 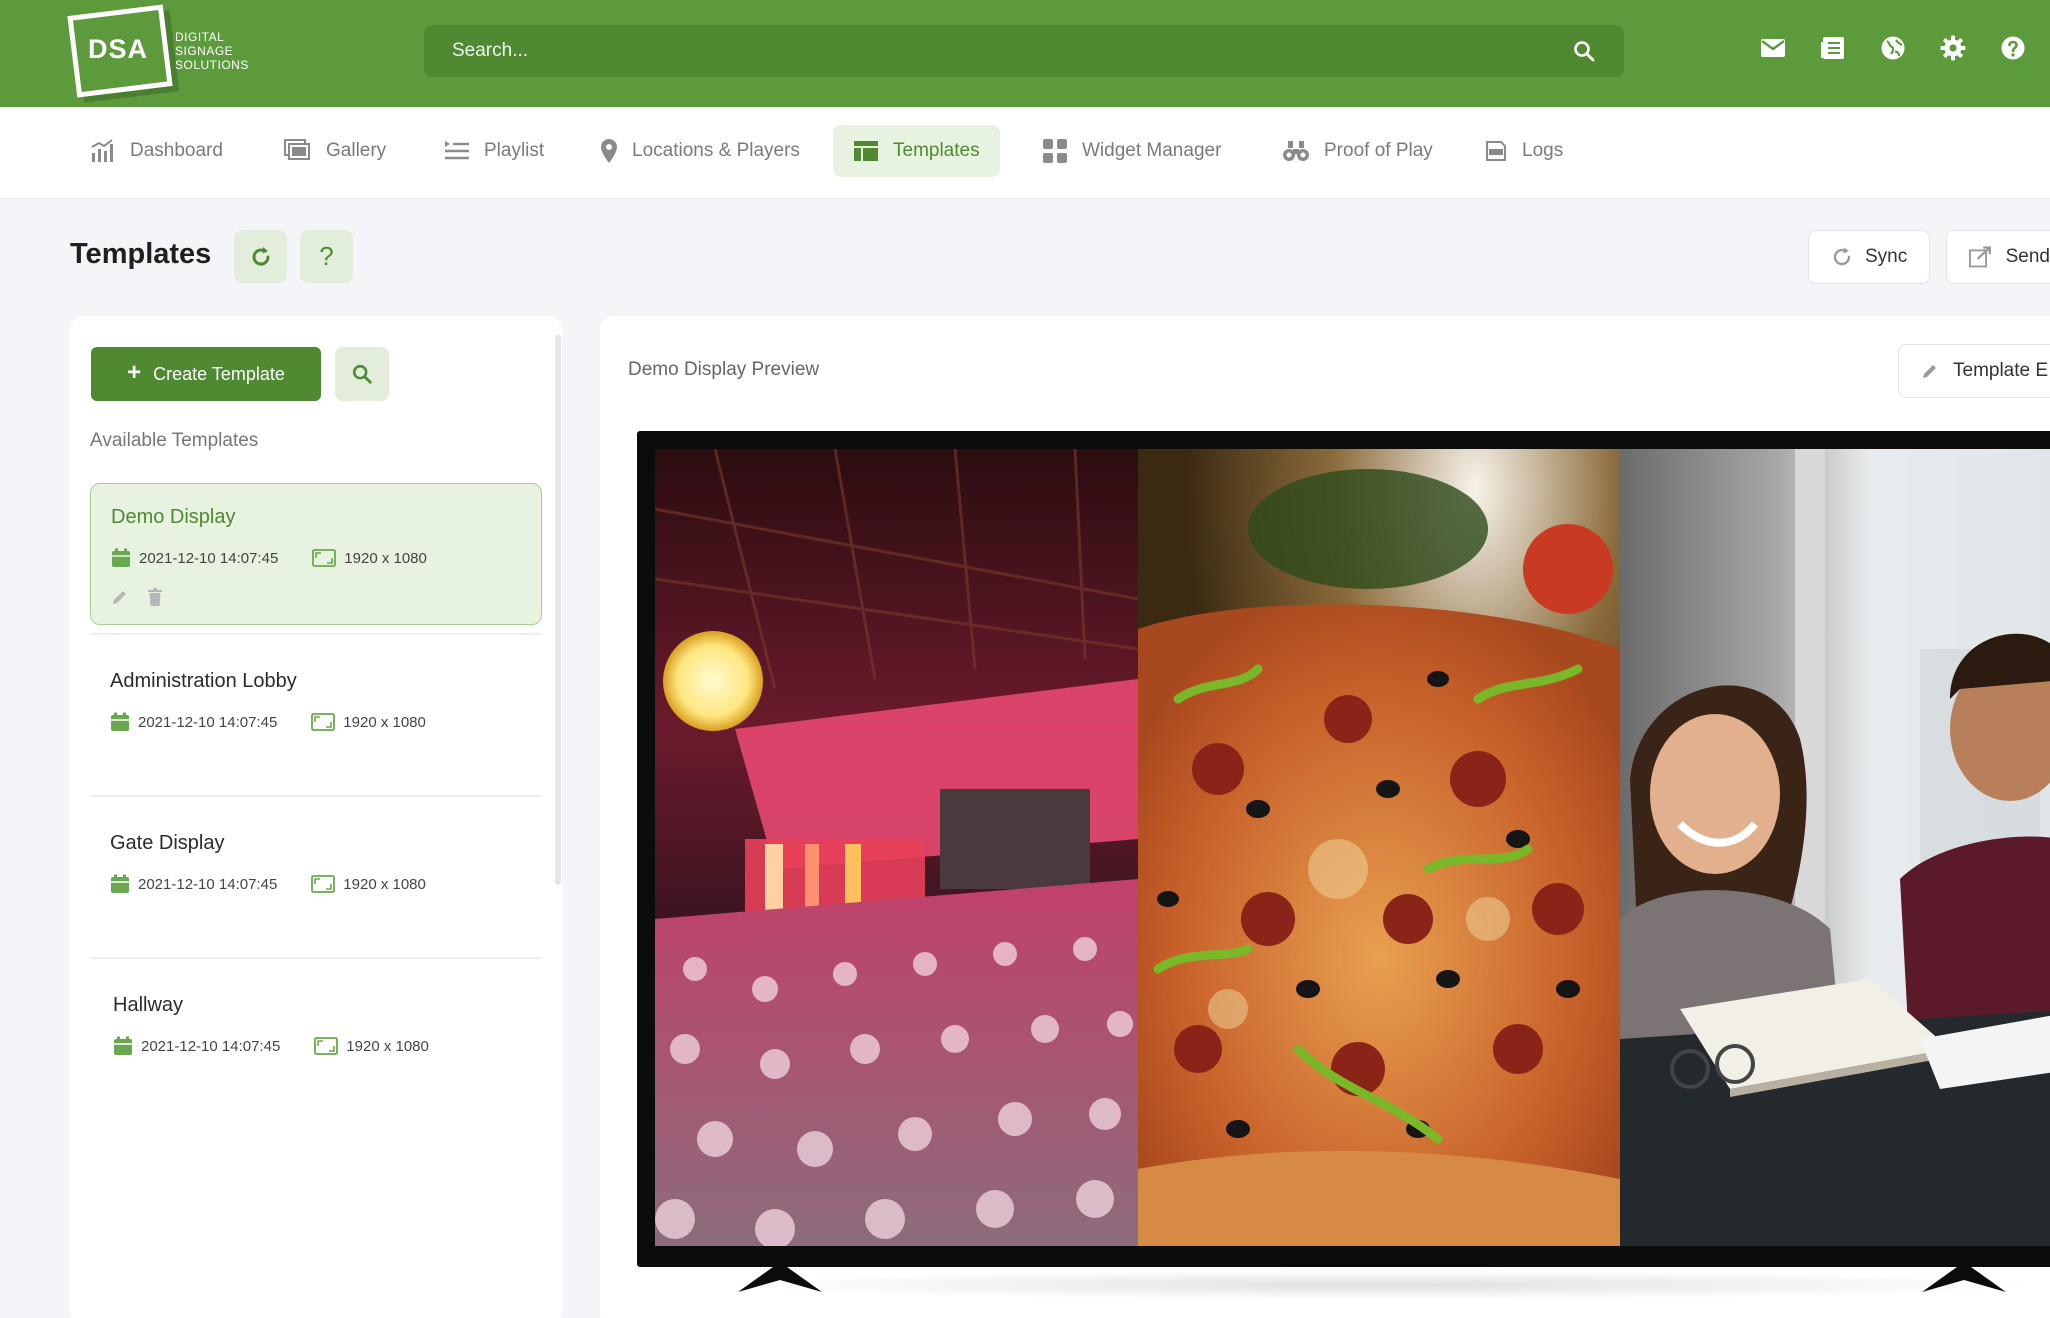 What do you see at coordinates (1379, 847) in the screenshot?
I see `pizza-image` at bounding box center [1379, 847].